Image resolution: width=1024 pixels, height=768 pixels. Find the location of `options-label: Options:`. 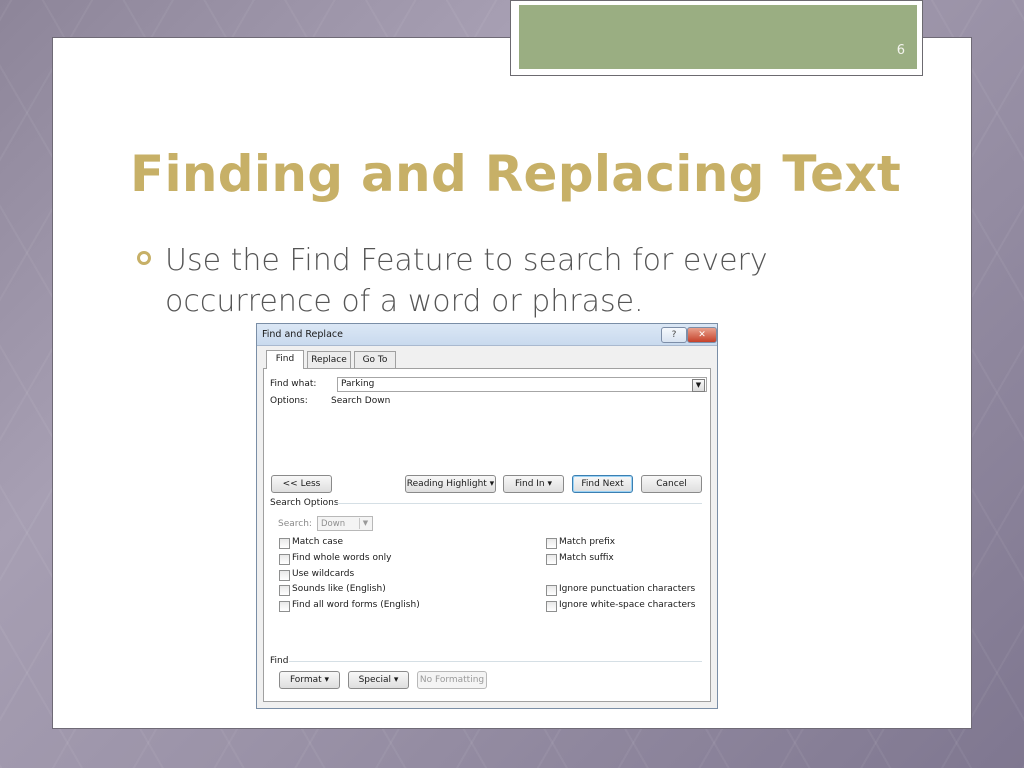

options-label: Options: is located at coordinates (289, 401).